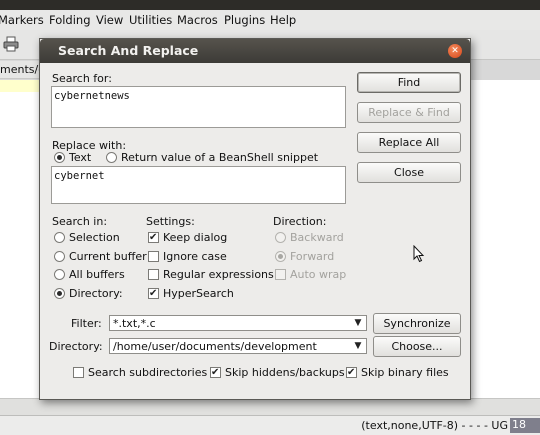 This screenshot has width=540, height=435. What do you see at coordinates (153, 256) in the screenshot?
I see `ignore-case-checkbox` at bounding box center [153, 256].